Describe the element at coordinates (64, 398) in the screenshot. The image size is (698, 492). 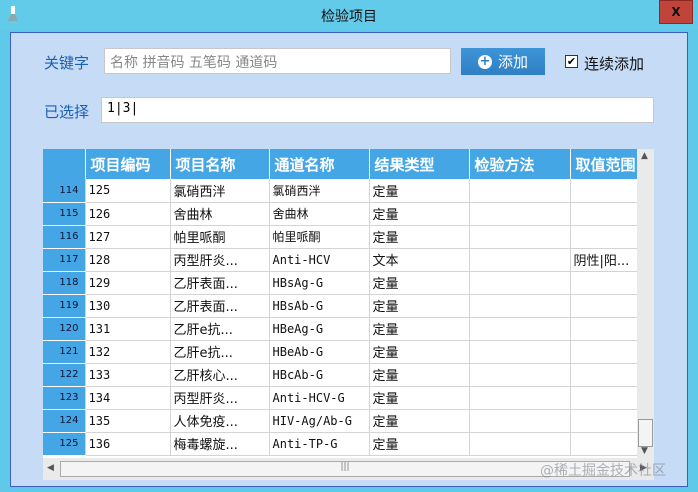
I see `row-number: 123` at that location.